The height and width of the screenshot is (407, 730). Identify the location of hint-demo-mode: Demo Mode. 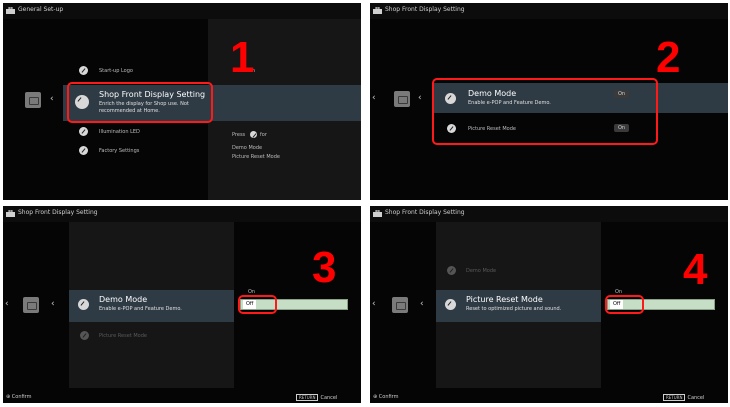
(247, 148).